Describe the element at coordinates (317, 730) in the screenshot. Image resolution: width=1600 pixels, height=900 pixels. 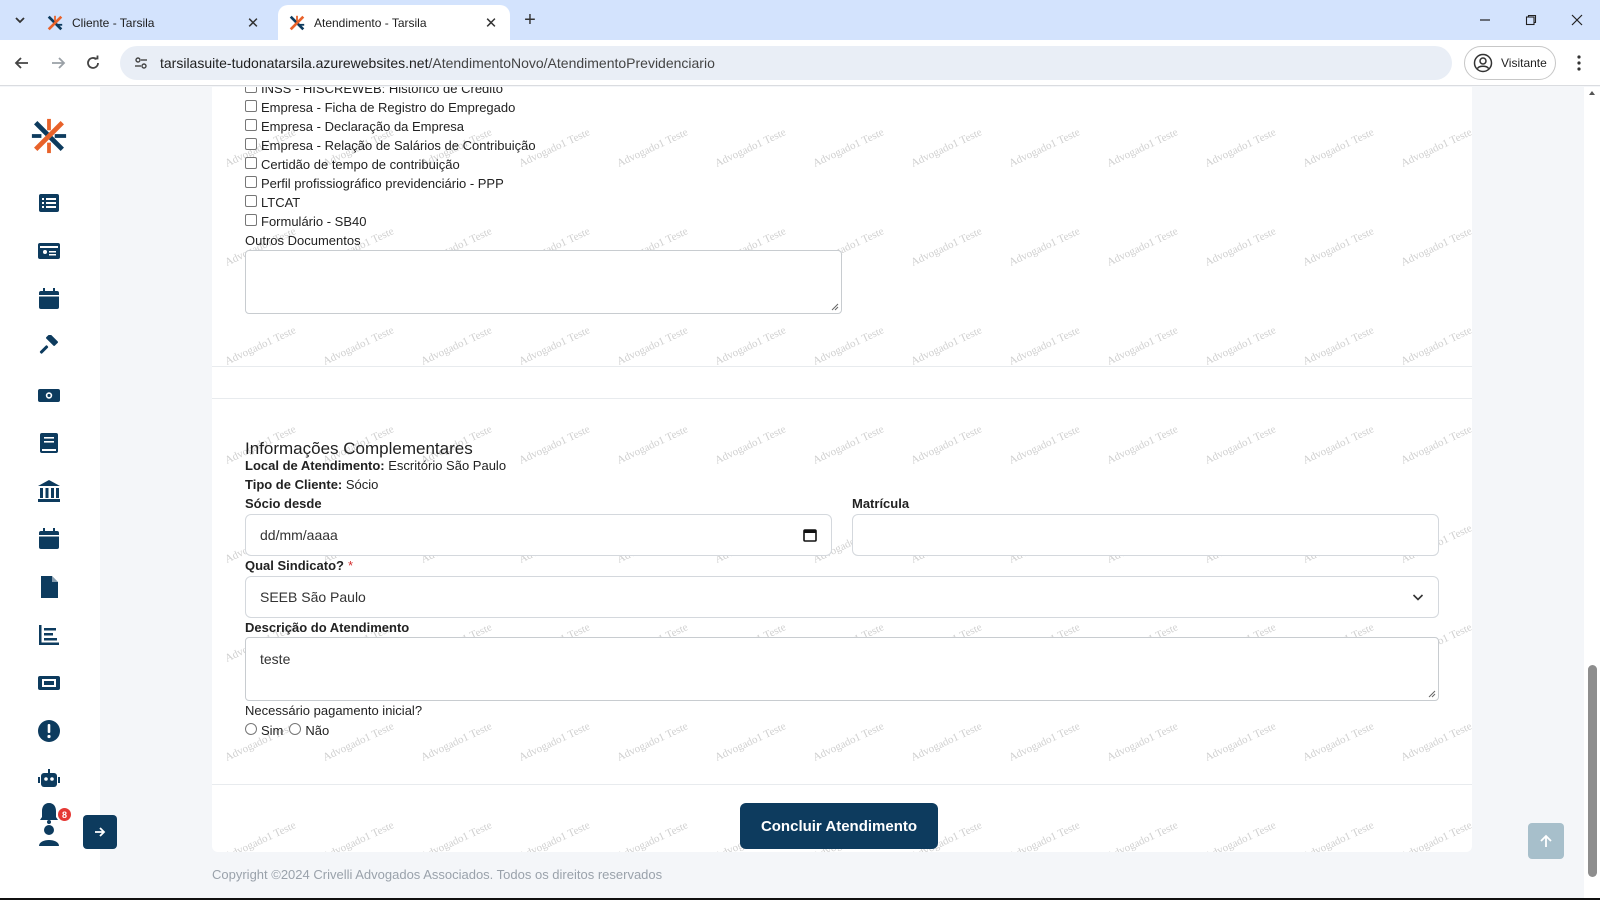
I see `radio-nao-label: Não` at that location.